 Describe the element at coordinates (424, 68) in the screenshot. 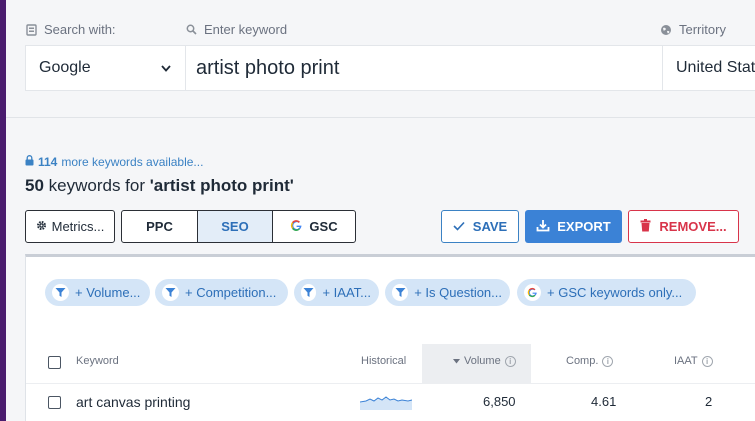

I see `keyword-input` at that location.